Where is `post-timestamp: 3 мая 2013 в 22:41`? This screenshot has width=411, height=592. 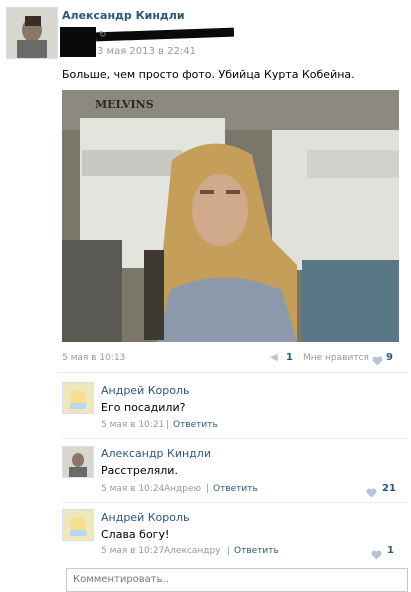
post-timestamp: 3 мая 2013 в 22:41 is located at coordinates (146, 51).